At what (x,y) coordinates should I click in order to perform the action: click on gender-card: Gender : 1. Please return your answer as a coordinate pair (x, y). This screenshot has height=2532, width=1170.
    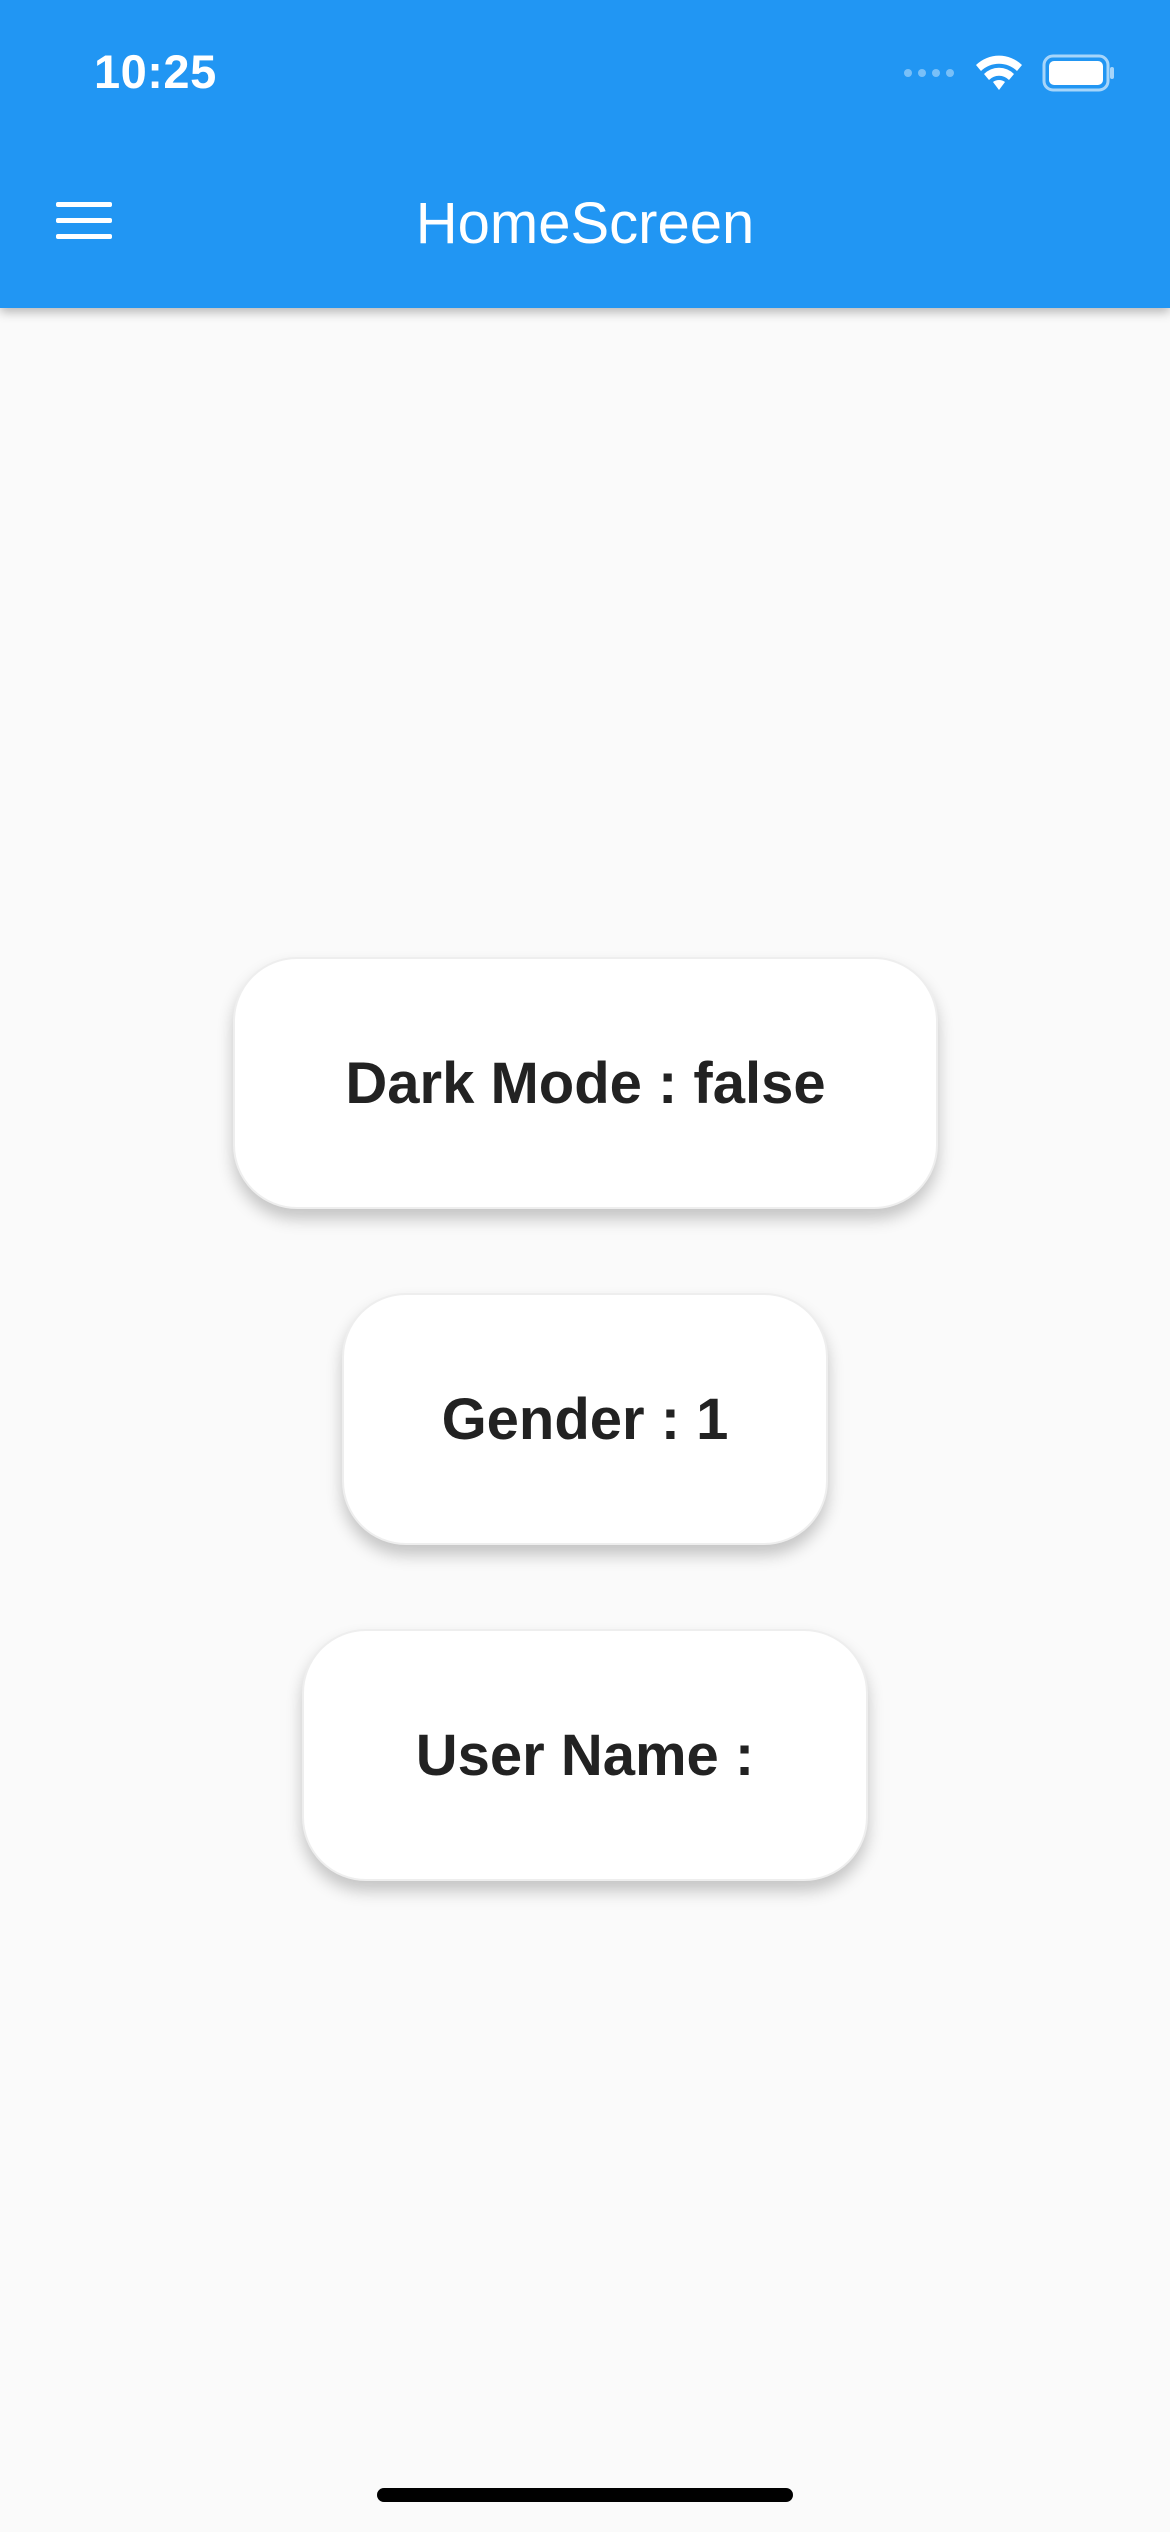
    Looking at the image, I should click on (585, 1419).